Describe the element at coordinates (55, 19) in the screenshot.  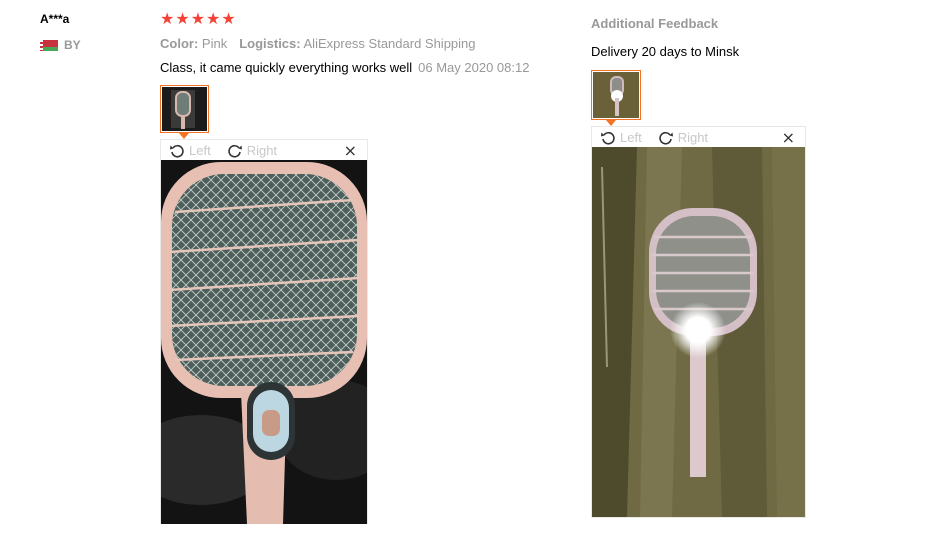
I see `reviewer-name: A***a` at that location.